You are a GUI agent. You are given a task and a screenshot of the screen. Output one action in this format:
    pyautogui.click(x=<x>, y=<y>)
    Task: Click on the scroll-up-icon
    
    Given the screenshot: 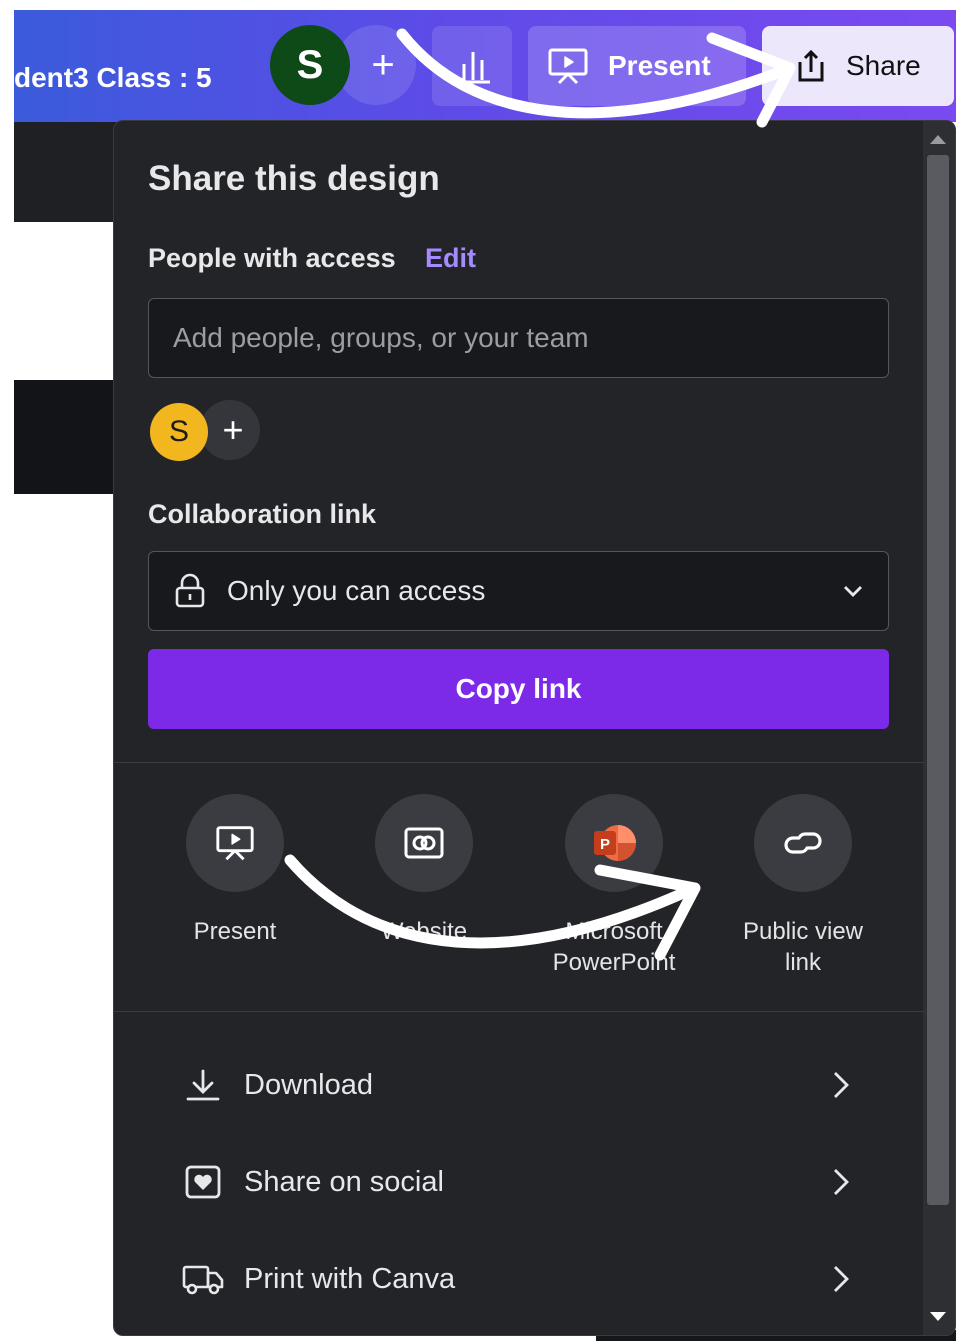 What is the action you would take?
    pyautogui.click(x=938, y=139)
    